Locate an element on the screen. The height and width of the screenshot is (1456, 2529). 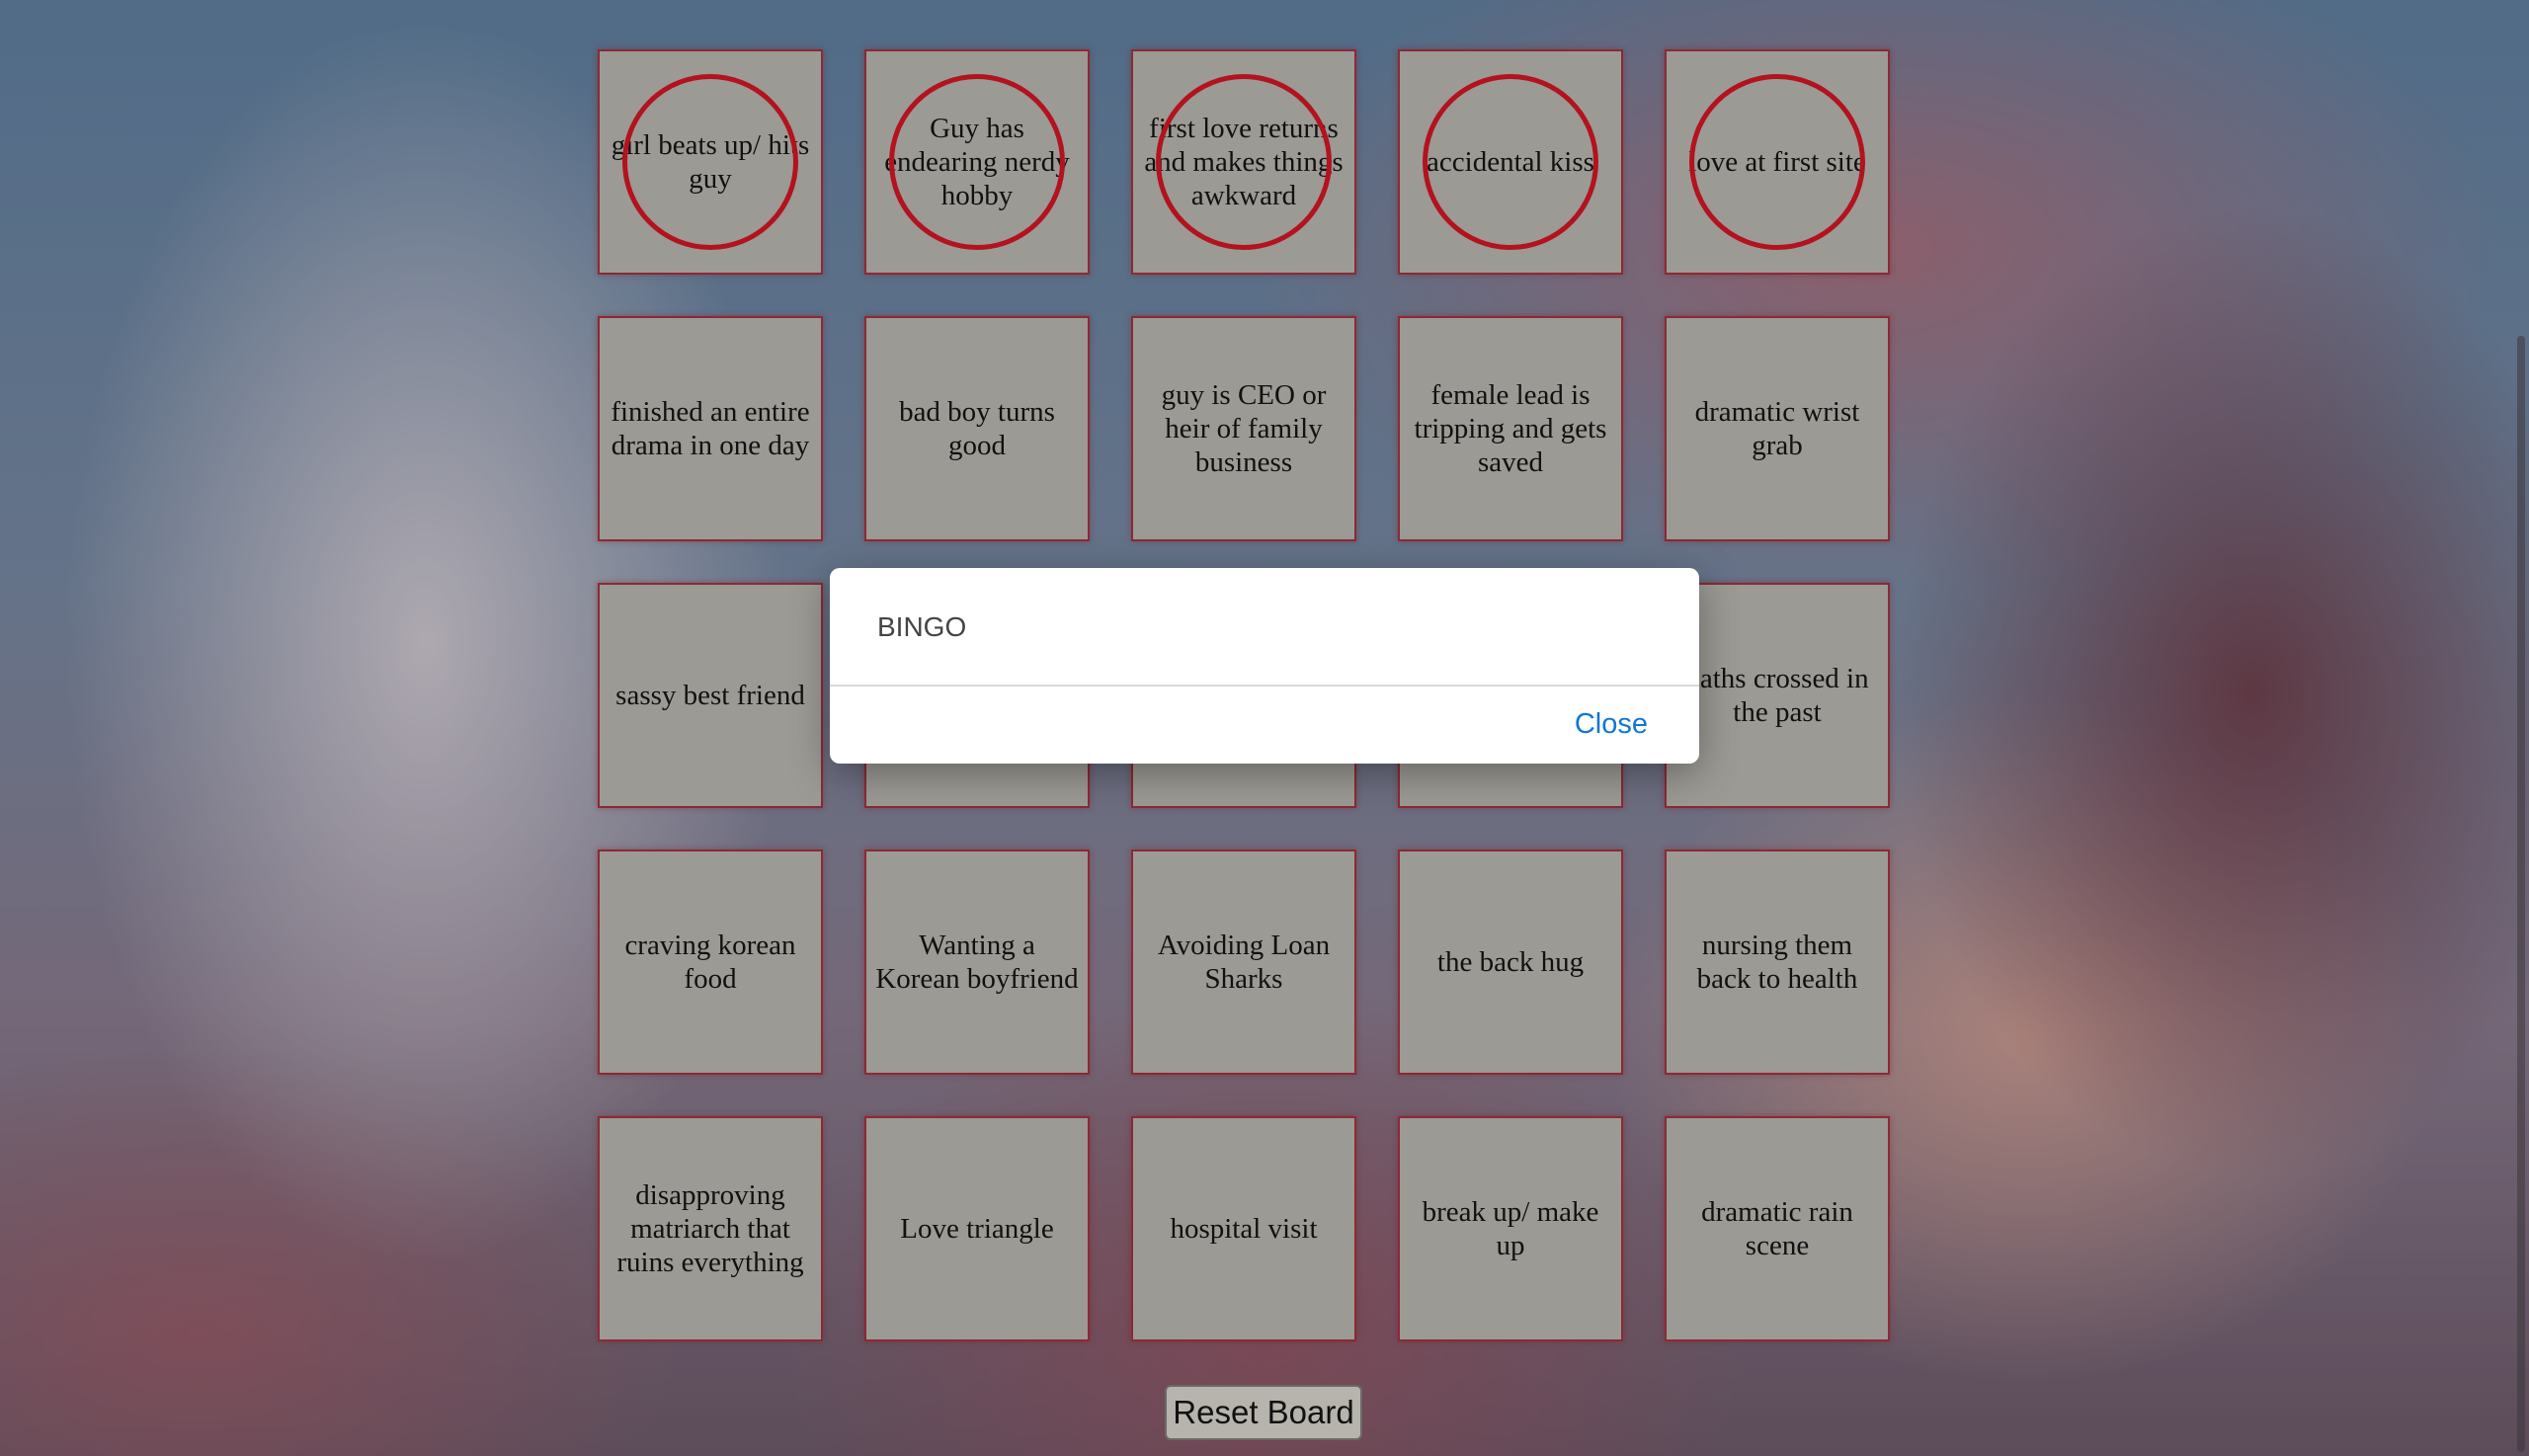
bingo-cell: finished an entire drama in one day is located at coordinates (710, 428).